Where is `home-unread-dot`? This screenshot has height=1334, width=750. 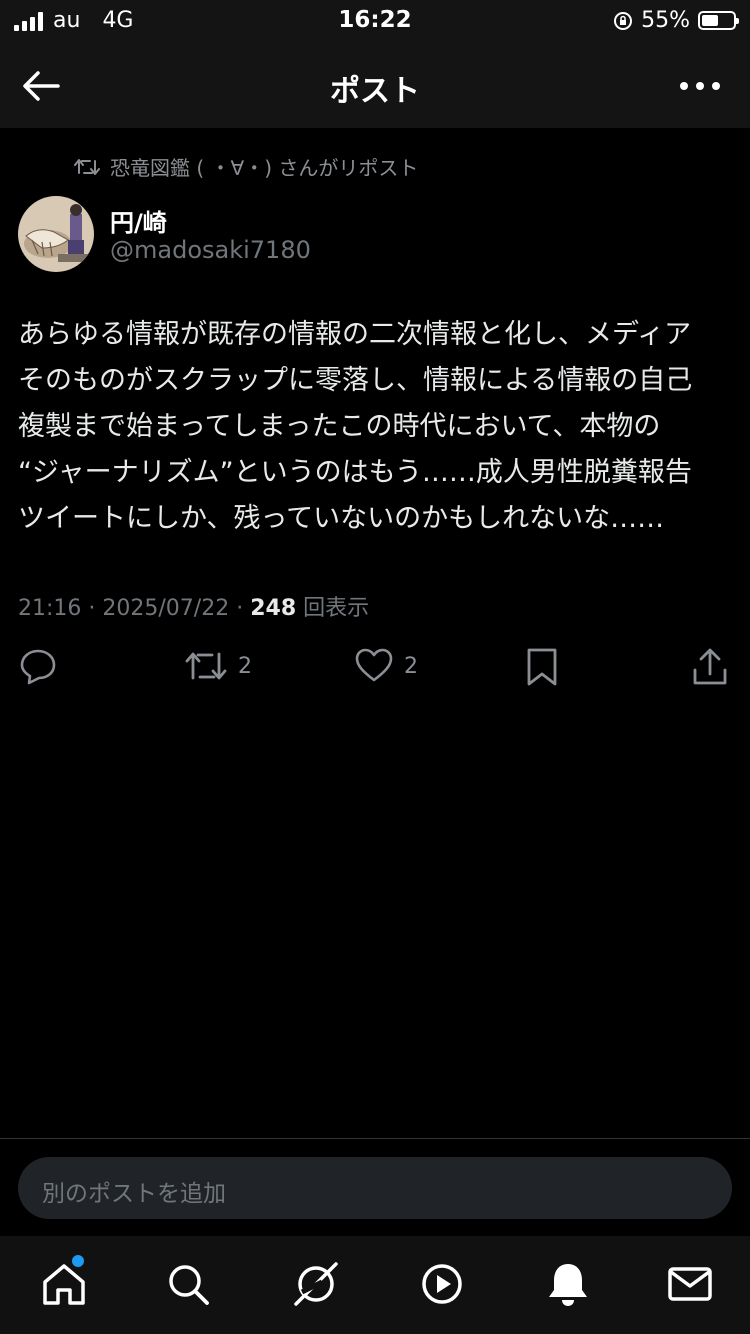 home-unread-dot is located at coordinates (78, 1261).